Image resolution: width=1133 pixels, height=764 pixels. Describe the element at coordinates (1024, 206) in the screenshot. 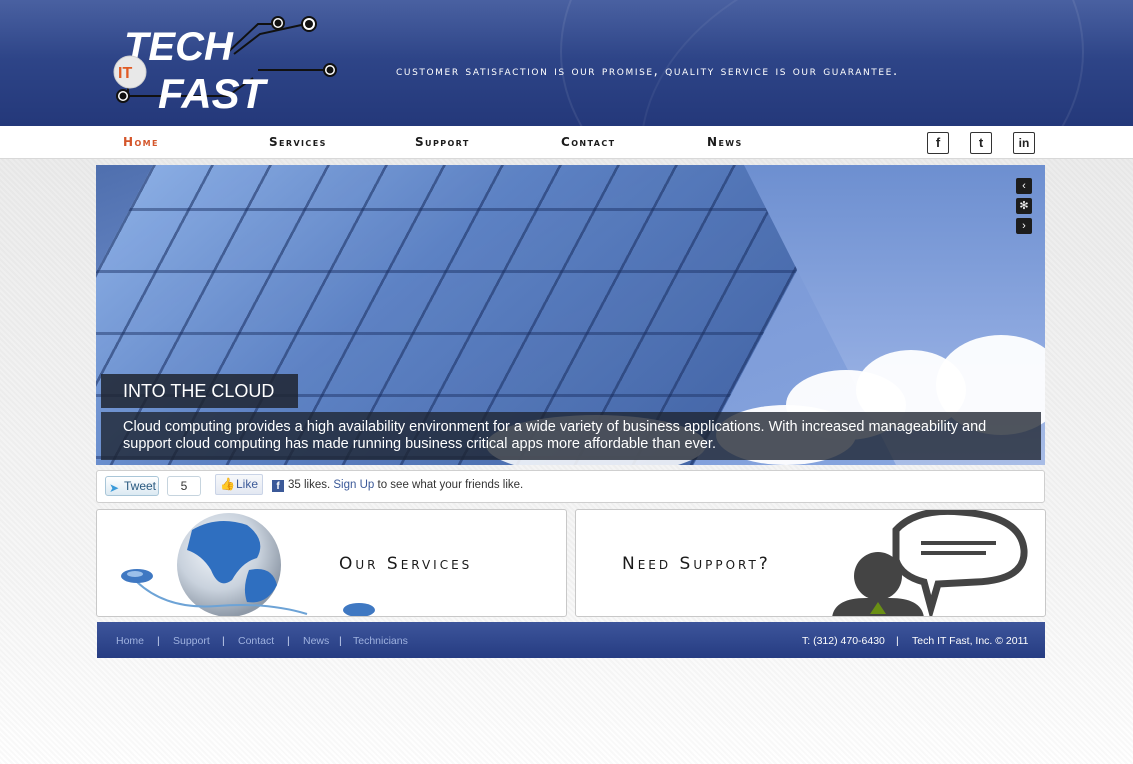

I see `slider-pause-button: ✻` at that location.